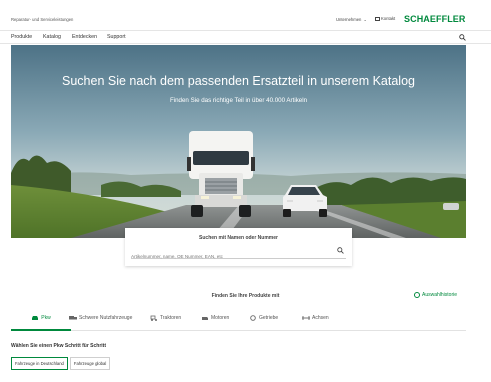 The image size is (491, 382). Describe the element at coordinates (269, 318) in the screenshot. I see `tab-label-getriebe: Getriebe` at that location.